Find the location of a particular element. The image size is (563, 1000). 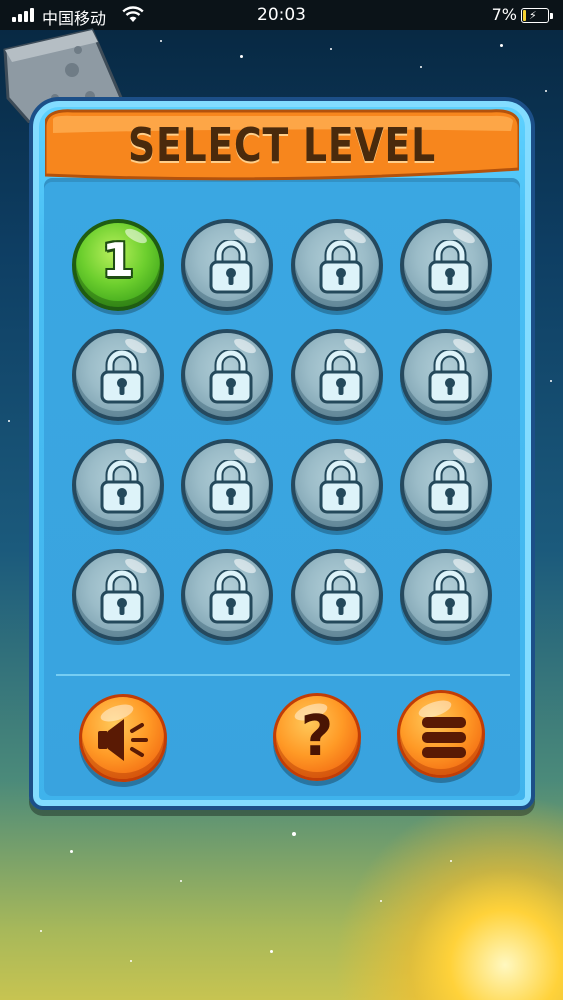

speaker-icon is located at coordinates (123, 740).